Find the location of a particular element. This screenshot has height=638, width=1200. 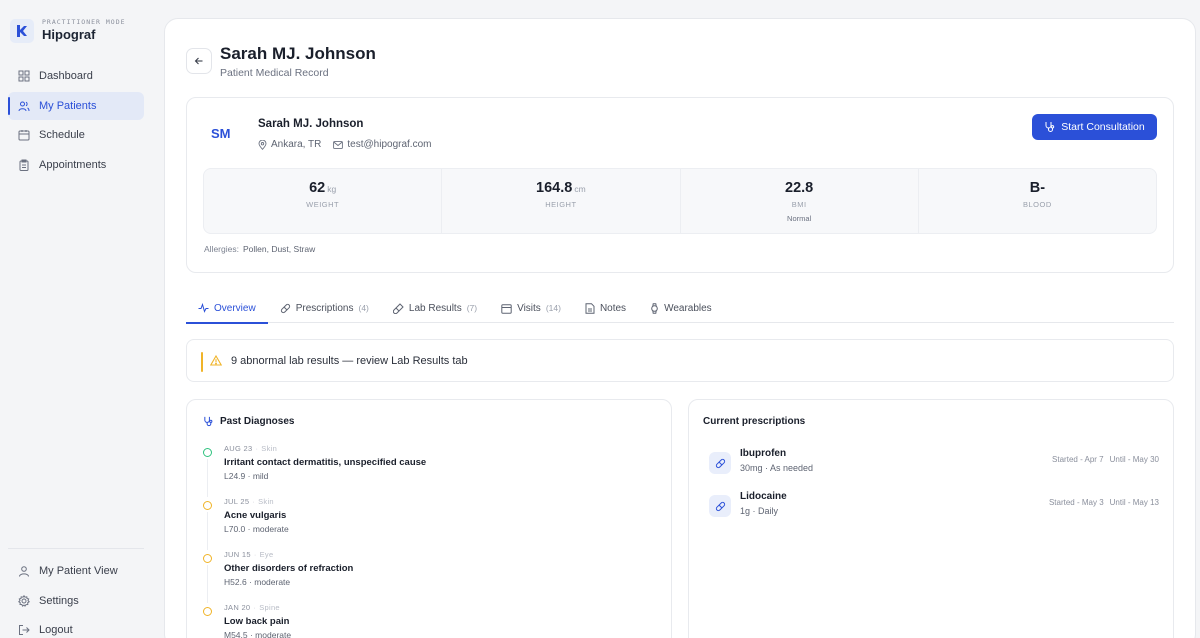

stat-bmi: 22.8 BMI Normal is located at coordinates (800, 201).